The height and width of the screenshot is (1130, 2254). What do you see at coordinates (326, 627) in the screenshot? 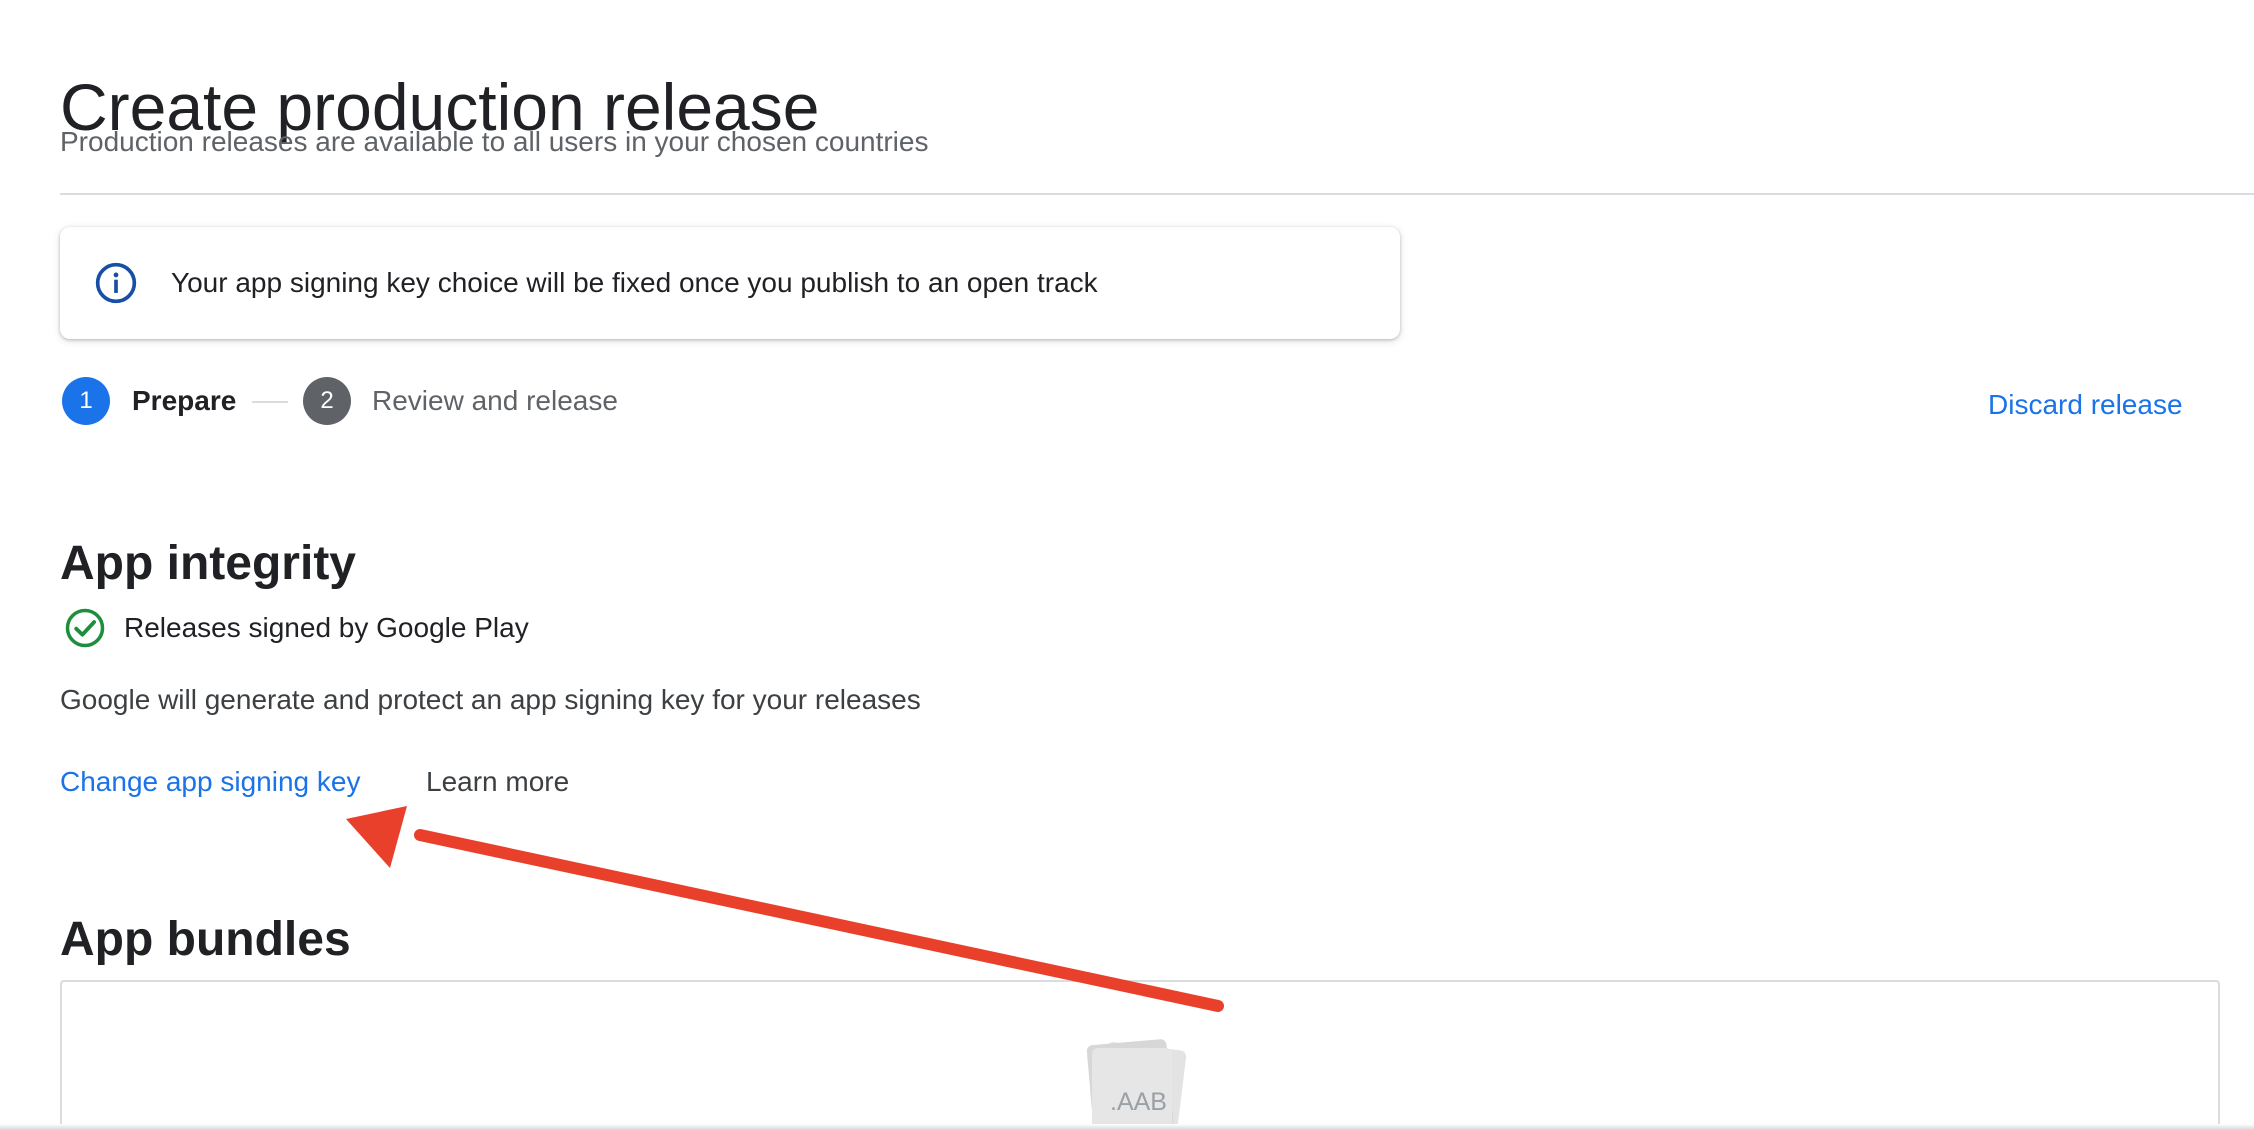
I see `signing-status-text: Releases signed by Google Play` at bounding box center [326, 627].